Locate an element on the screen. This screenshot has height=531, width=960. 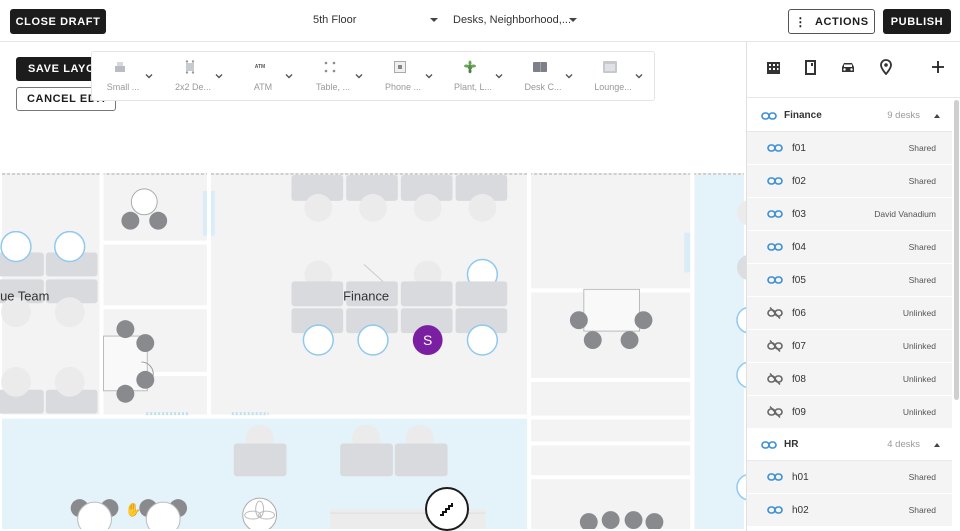
desk-name: f05 is located at coordinates (799, 280).